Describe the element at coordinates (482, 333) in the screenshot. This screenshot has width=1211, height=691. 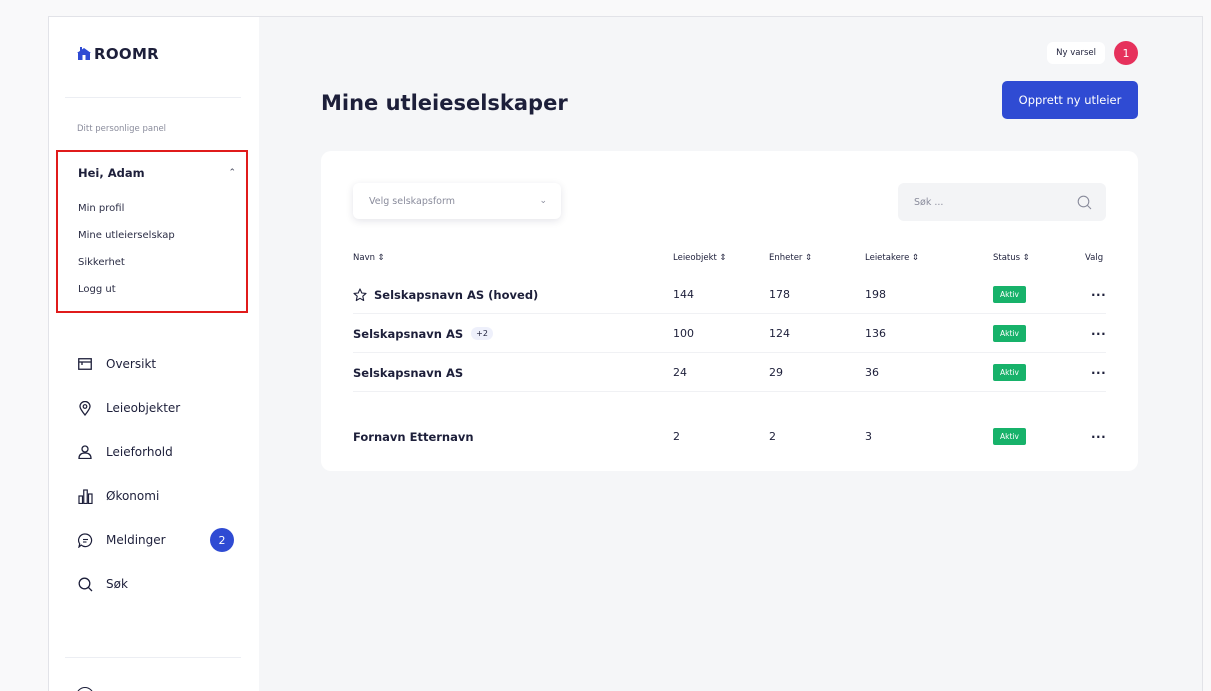
I see `extra-count-badge: +2` at that location.